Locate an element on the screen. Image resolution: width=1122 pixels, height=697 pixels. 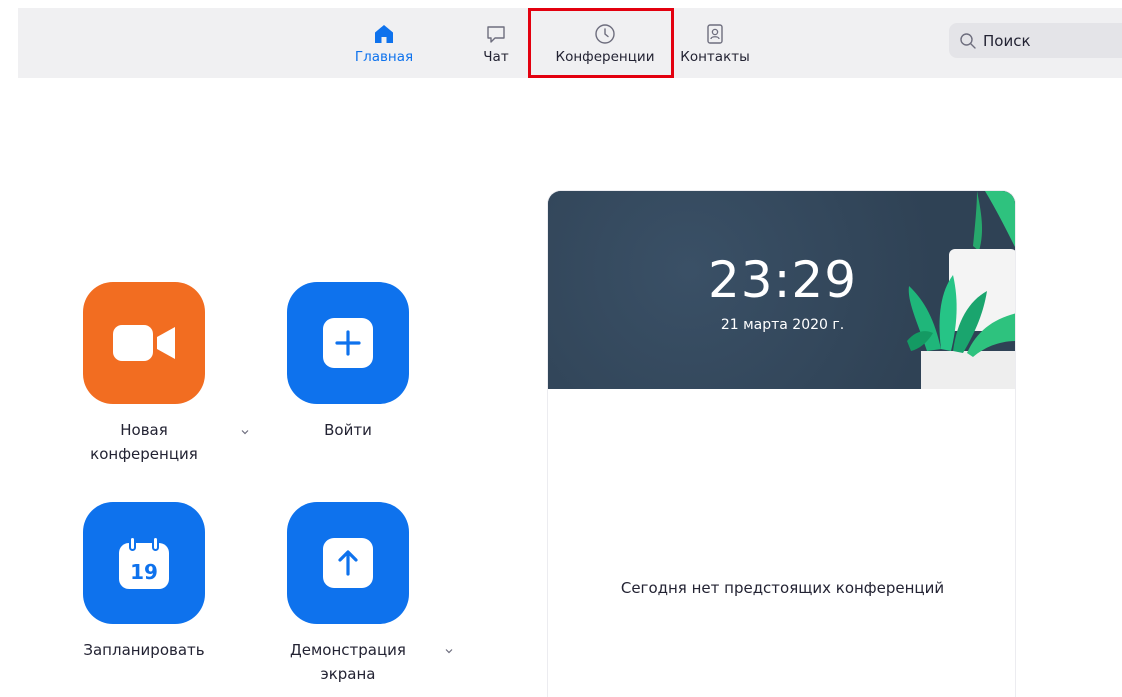
tab-meetings: Конференции is located at coordinates (605, 43).